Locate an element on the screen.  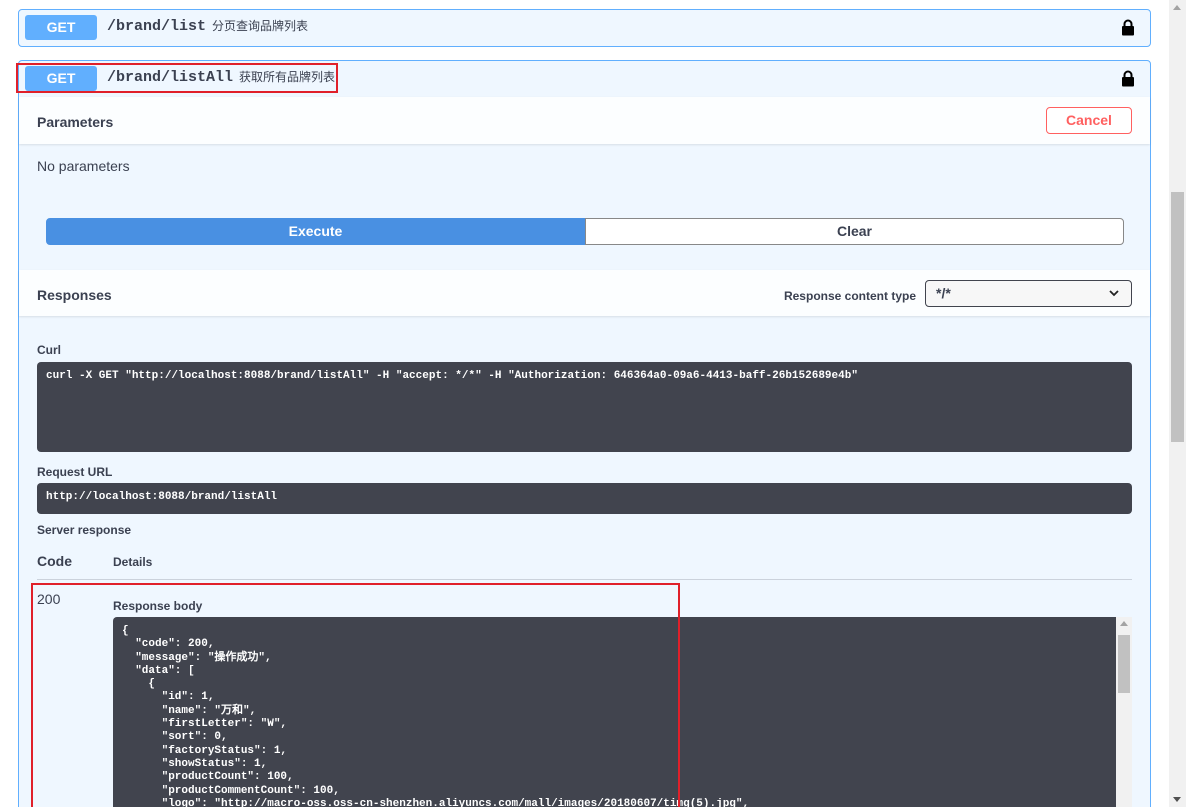
page-scrollbar is located at coordinates (1177, 403).